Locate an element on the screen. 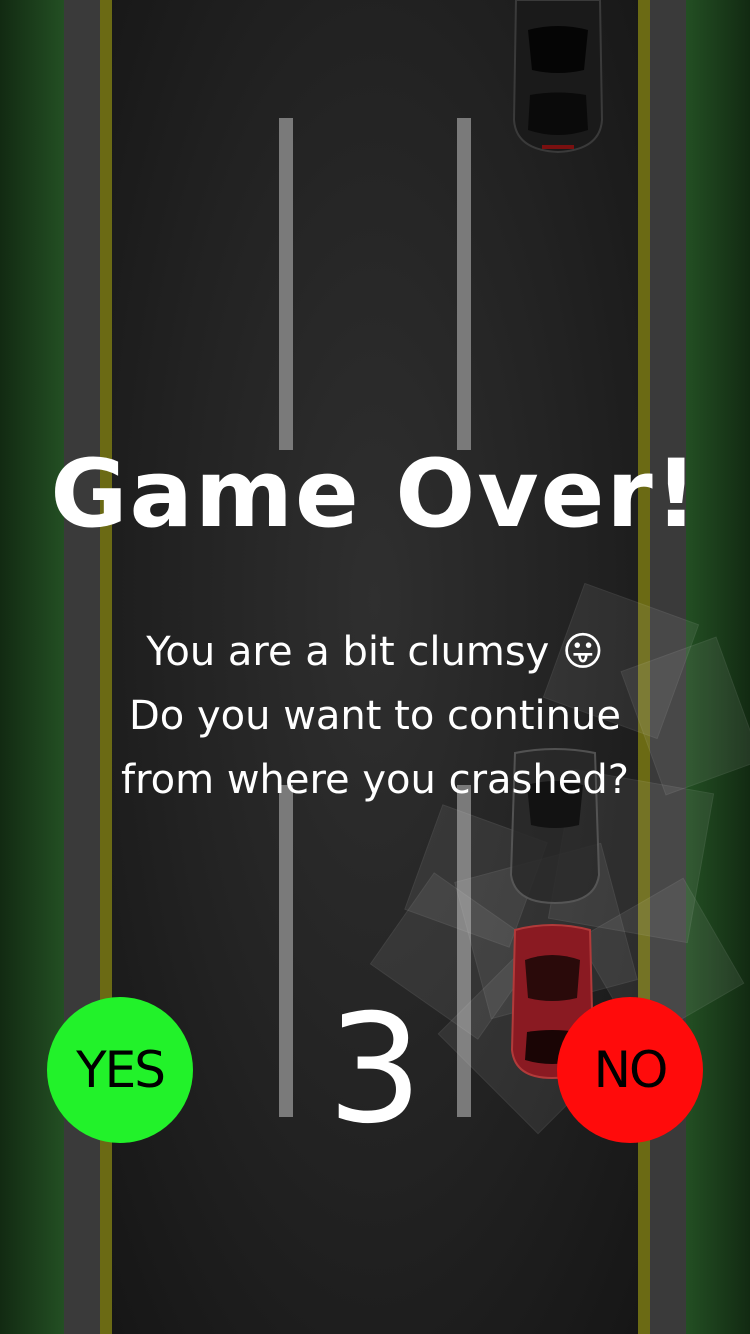 The width and height of the screenshot is (750, 1334). message-line-3: from where you crashed? is located at coordinates (375, 780).